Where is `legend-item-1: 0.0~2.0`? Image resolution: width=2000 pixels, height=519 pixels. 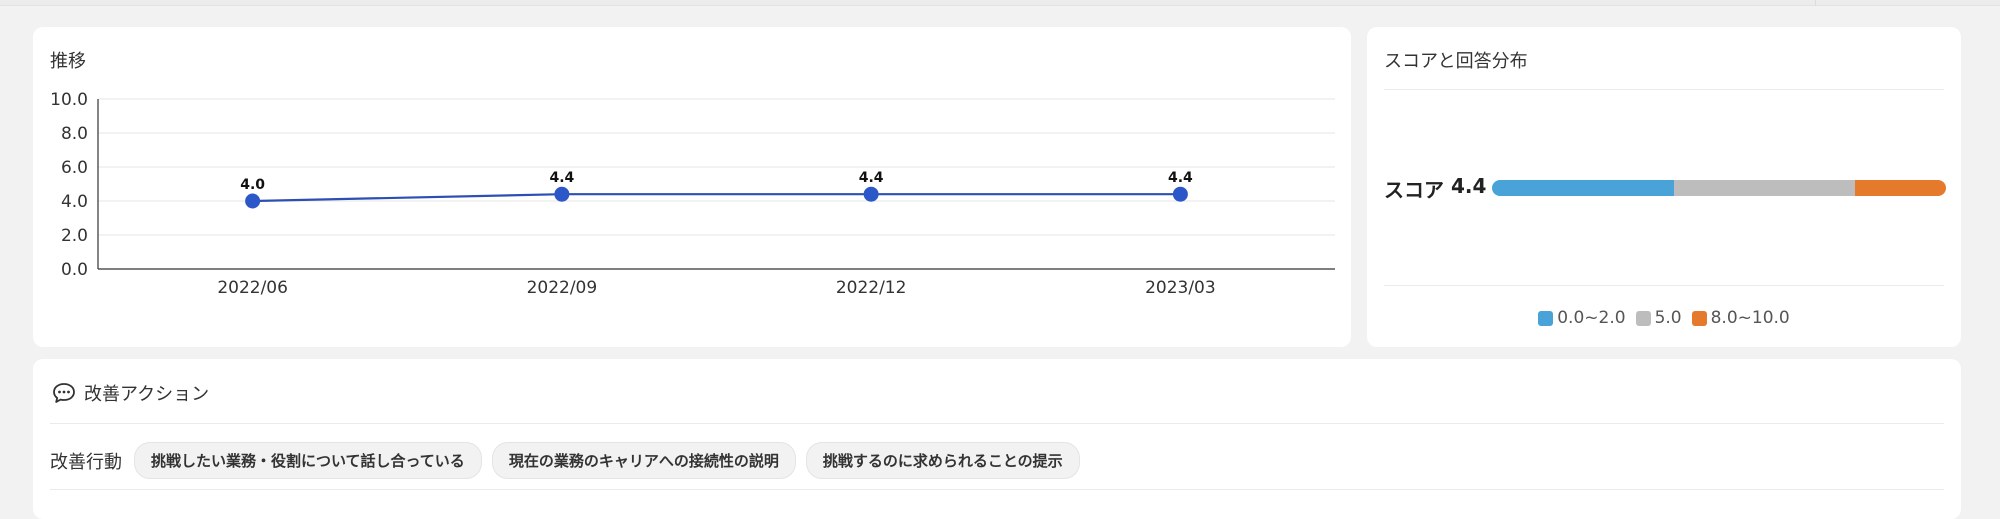 legend-item-1: 0.0~2.0 is located at coordinates (1582, 318).